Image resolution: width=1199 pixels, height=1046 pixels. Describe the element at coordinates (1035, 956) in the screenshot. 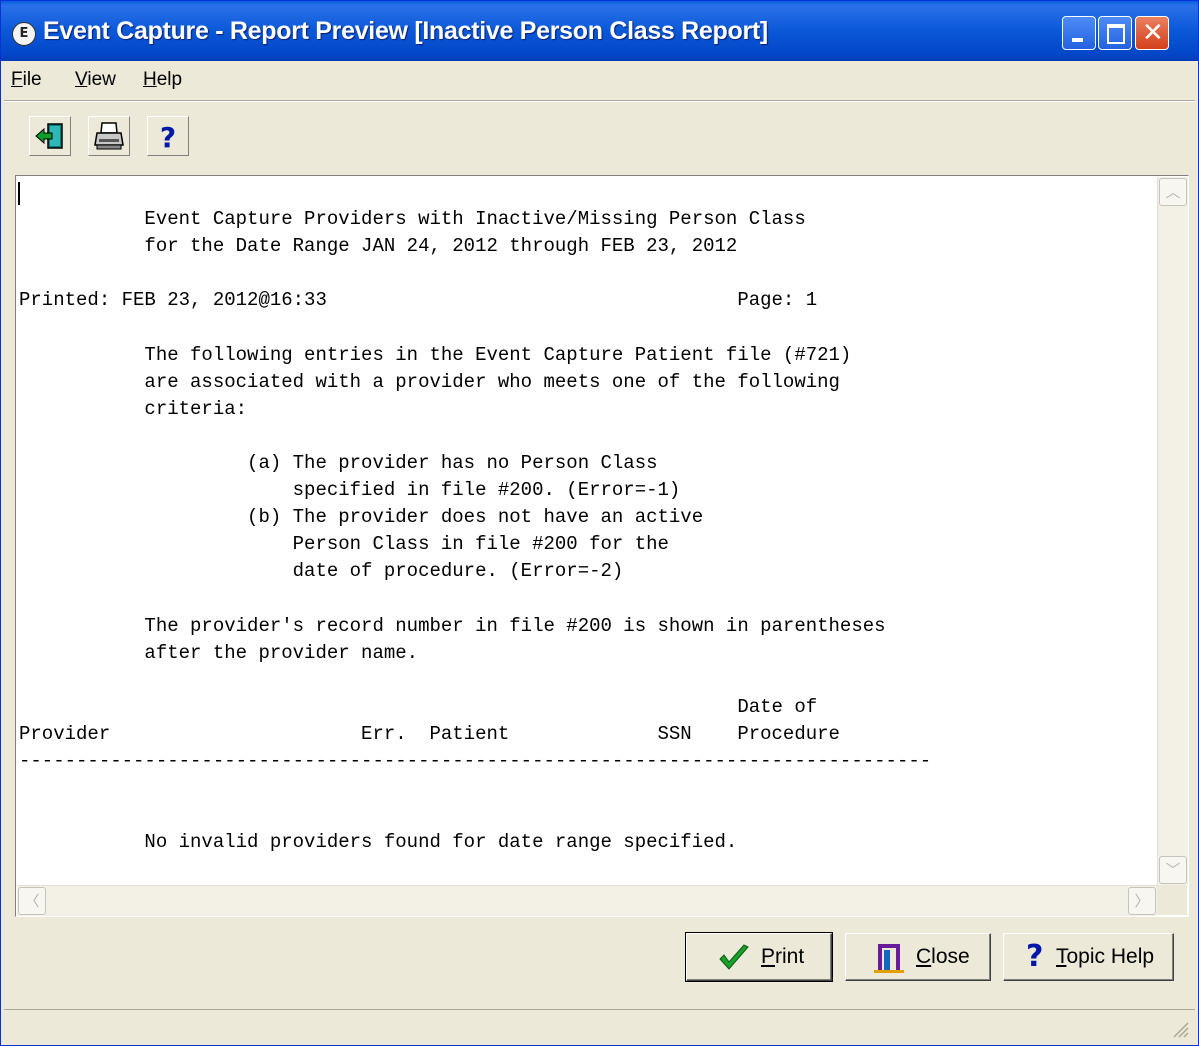

I see `question-mark-icon: ?` at that location.